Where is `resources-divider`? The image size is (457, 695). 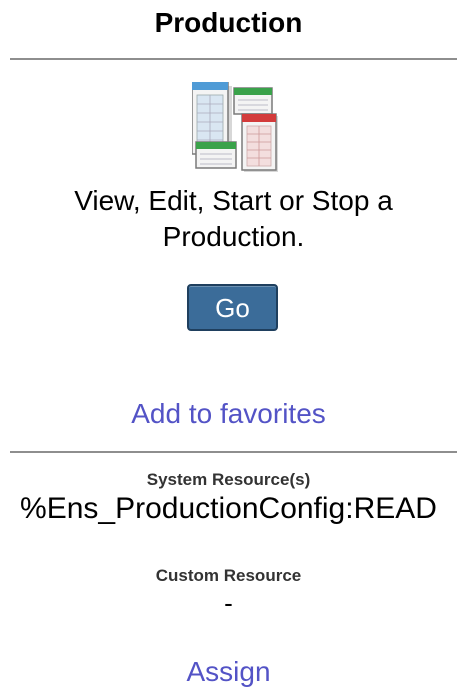 resources-divider is located at coordinates (233, 452).